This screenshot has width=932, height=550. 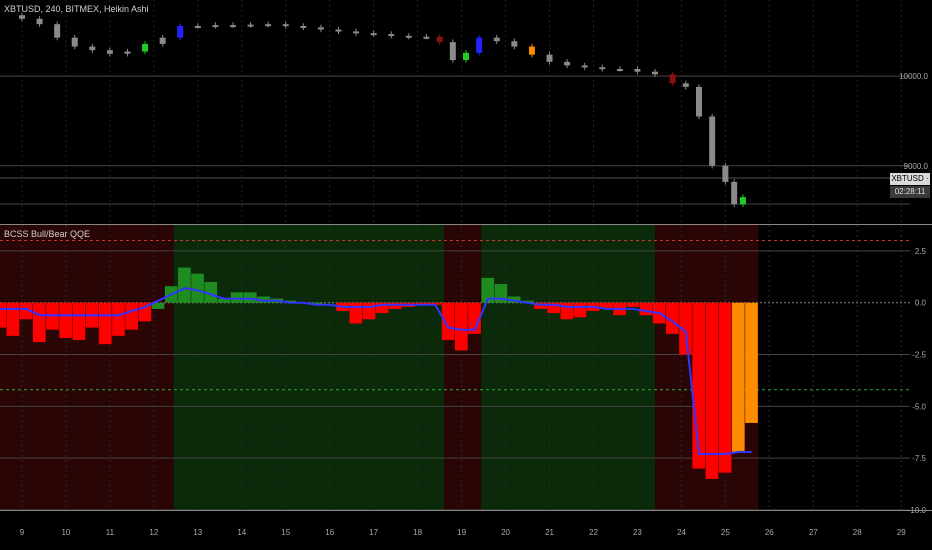 What do you see at coordinates (329, 532) in the screenshot?
I see `date-tick-label: 16` at bounding box center [329, 532].